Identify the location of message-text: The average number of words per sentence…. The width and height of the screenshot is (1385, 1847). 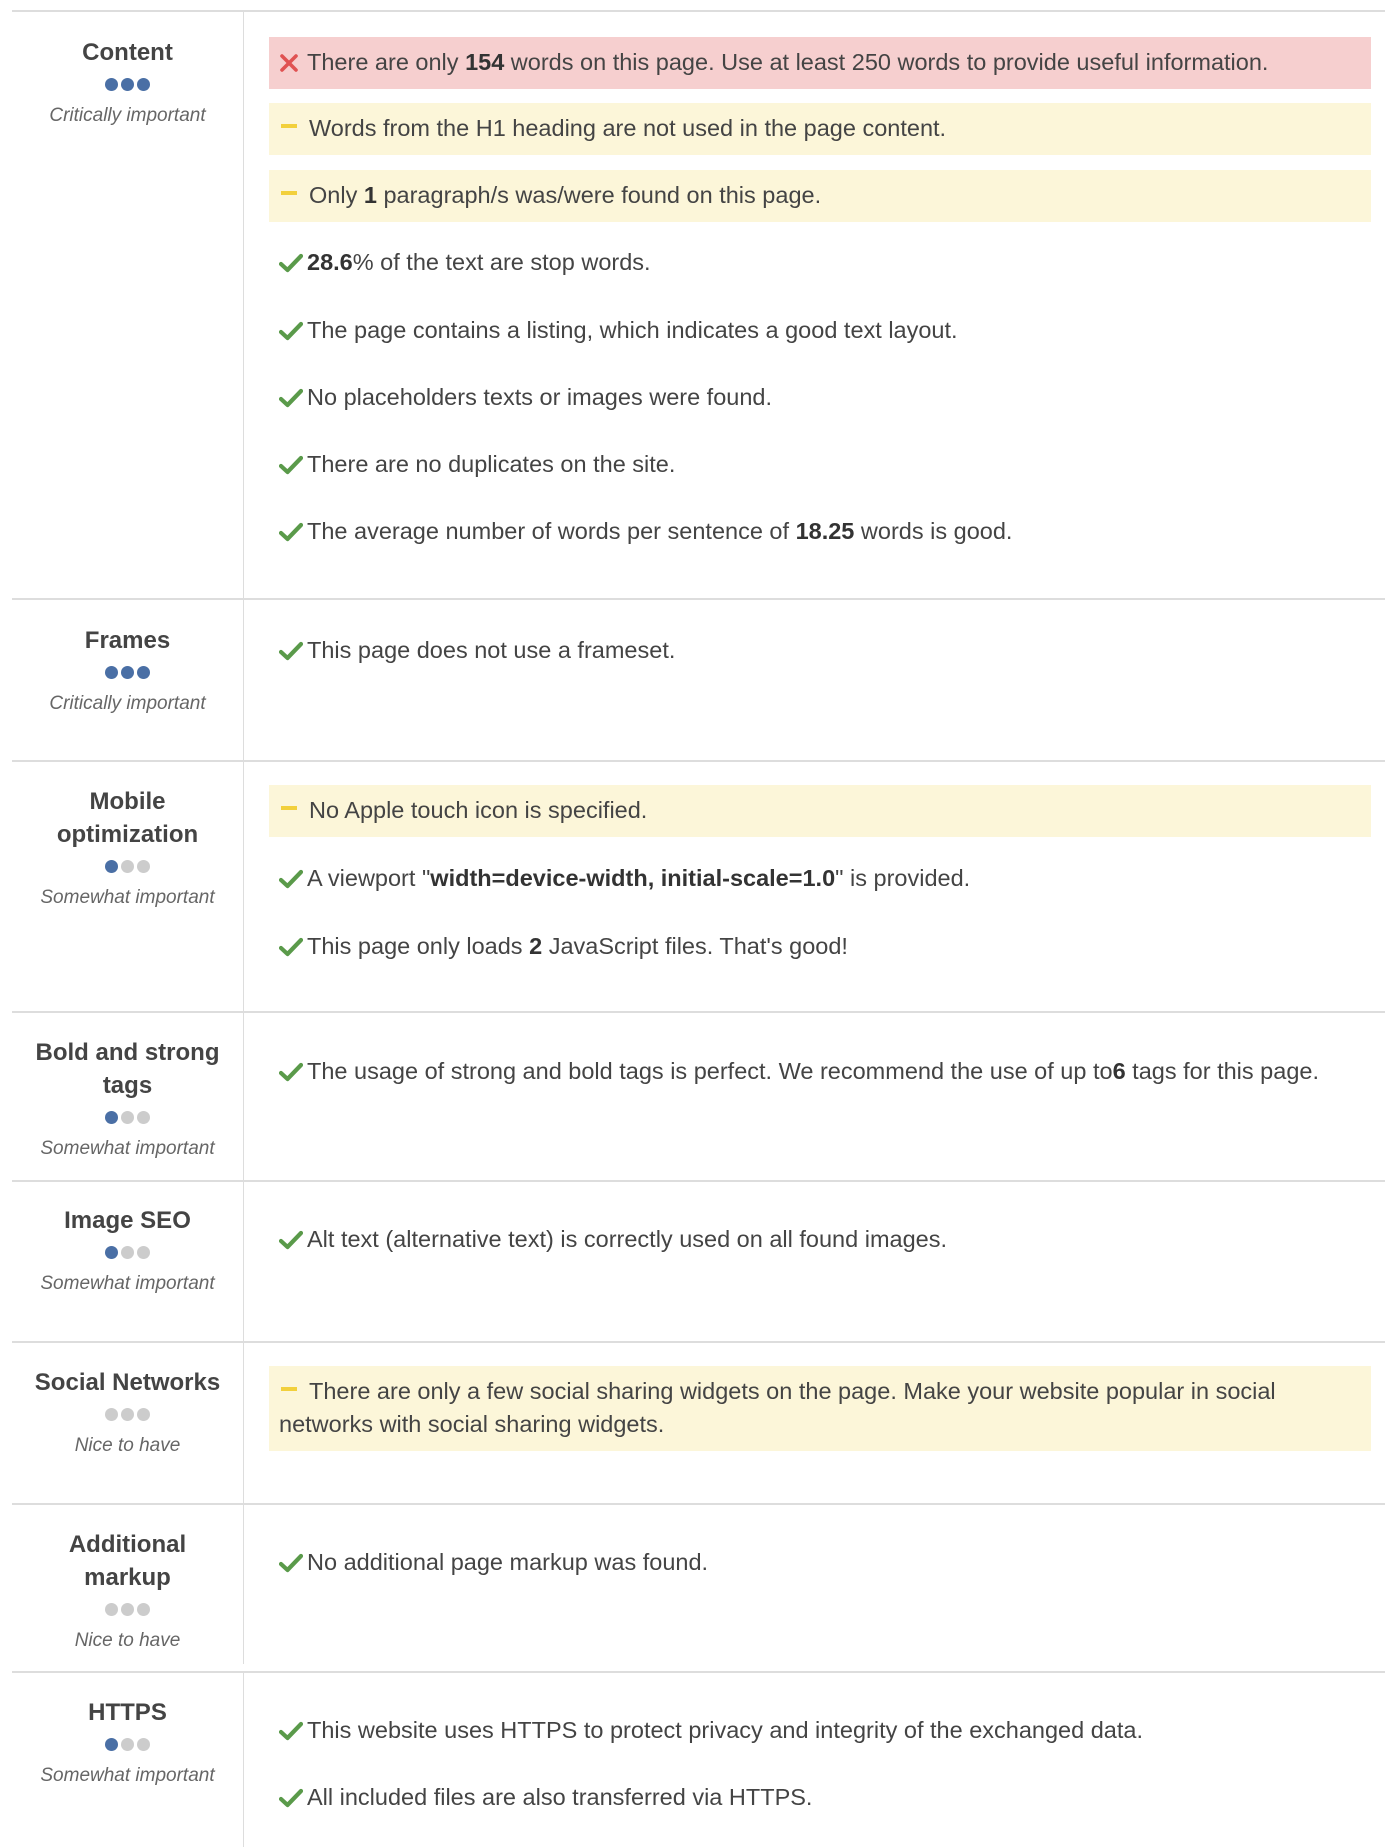
(551, 531).